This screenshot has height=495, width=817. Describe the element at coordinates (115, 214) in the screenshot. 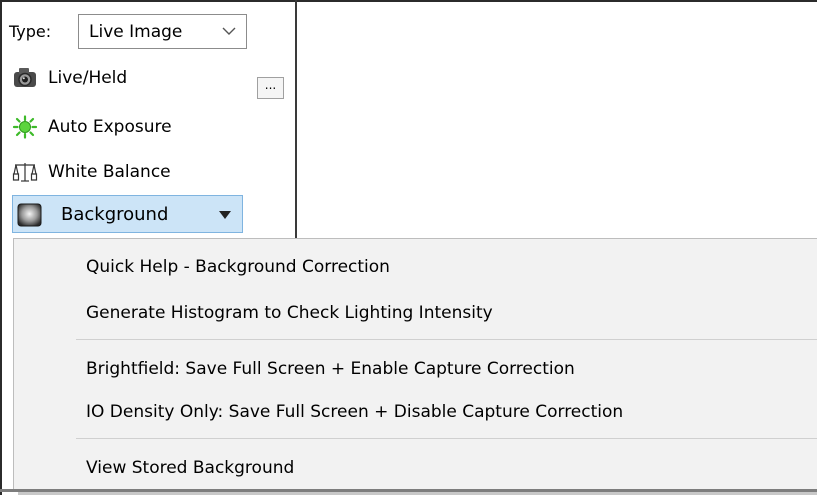

I see `background-label: Background` at that location.